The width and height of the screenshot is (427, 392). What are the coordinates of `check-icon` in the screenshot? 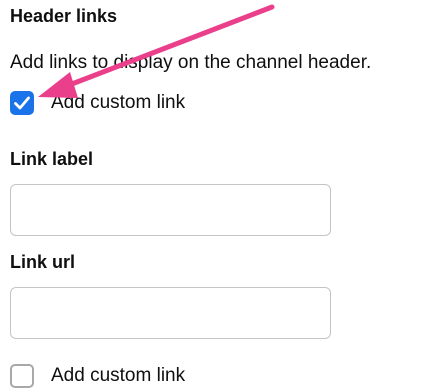 It's located at (22, 103).